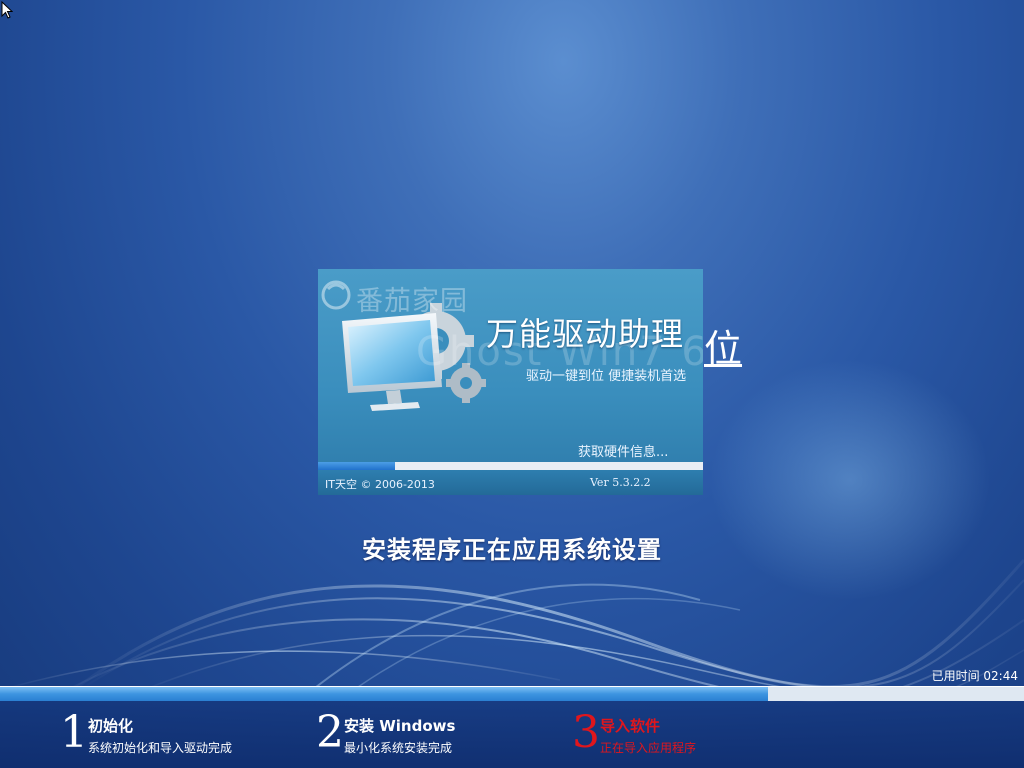 The image size is (1024, 768). What do you see at coordinates (974, 676) in the screenshot?
I see `elapsed-time: 已用时间 02:44` at bounding box center [974, 676].